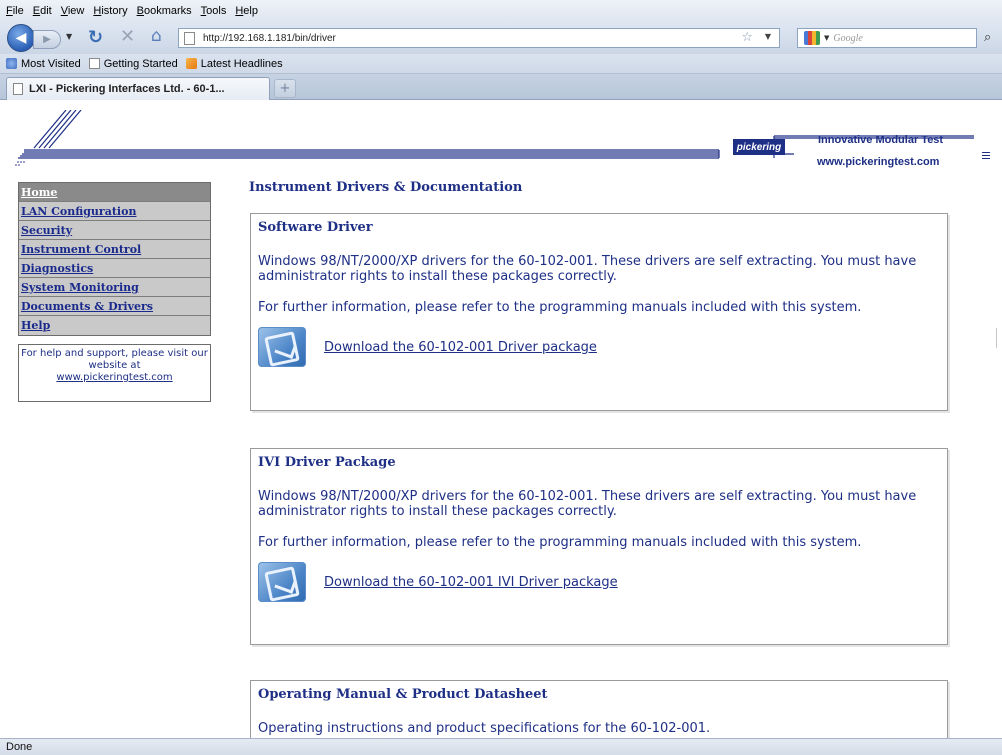 Image resolution: width=1002 pixels, height=755 pixels. Describe the element at coordinates (269, 38) in the screenshot. I see `url-text: http://192.168.1.181/bin/driver` at that location.